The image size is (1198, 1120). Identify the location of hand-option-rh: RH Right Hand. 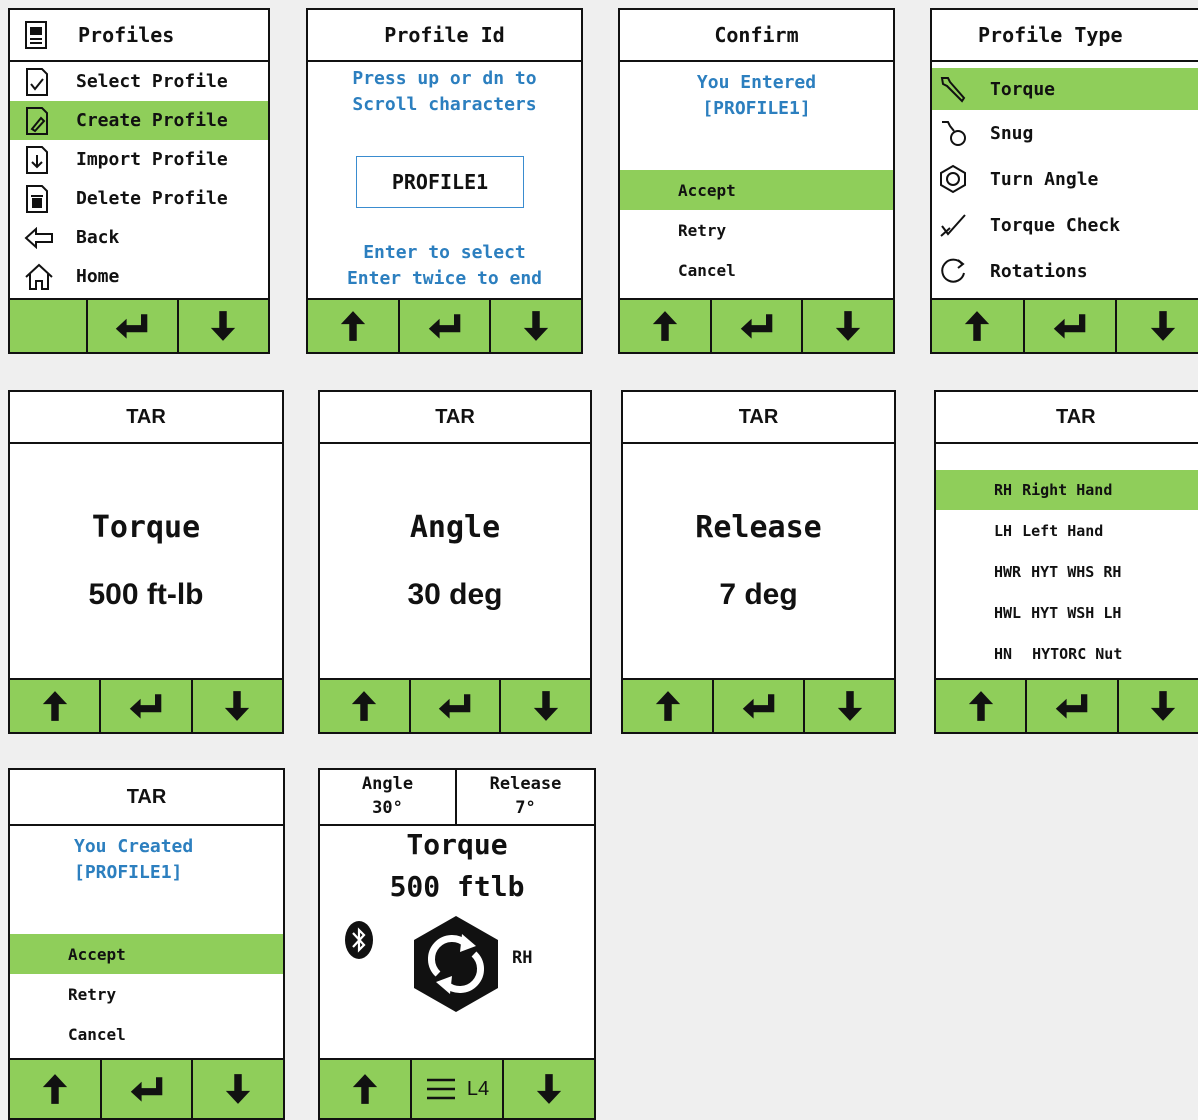
(1067, 490).